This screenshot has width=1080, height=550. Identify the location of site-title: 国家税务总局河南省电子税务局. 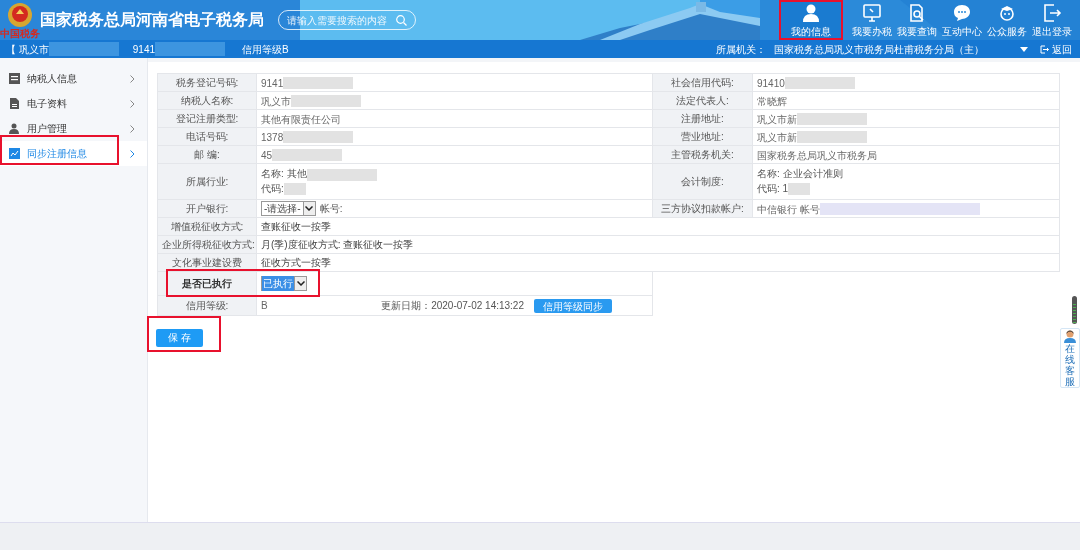
(152, 20).